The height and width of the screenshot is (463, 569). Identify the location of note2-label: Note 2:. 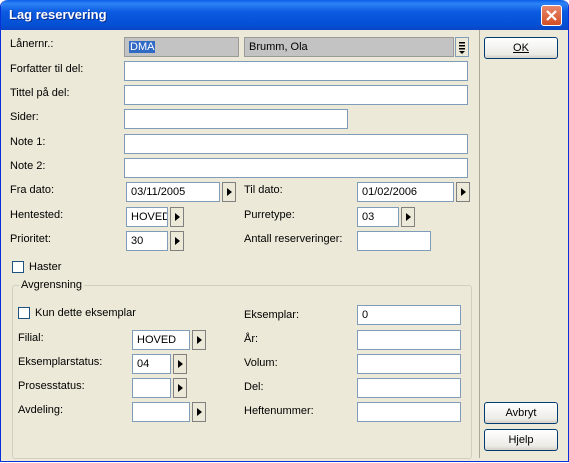
(28, 166).